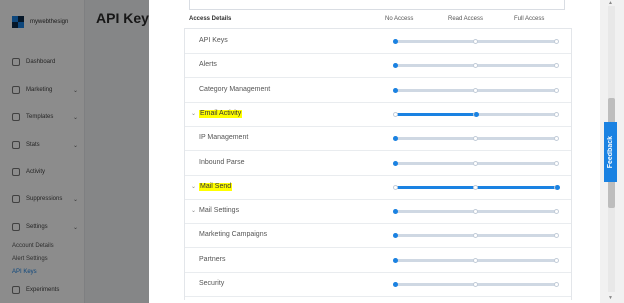 This screenshot has width=624, height=303. What do you see at coordinates (378, 284) in the screenshot?
I see `access-row: Security` at bounding box center [378, 284].